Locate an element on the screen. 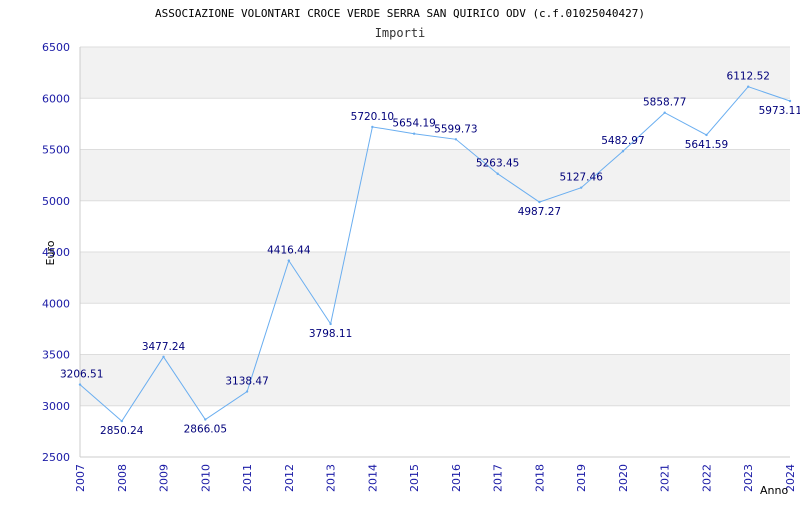 The width and height of the screenshot is (800, 505). y-tick-label: 3500 is located at coordinates (56, 355).